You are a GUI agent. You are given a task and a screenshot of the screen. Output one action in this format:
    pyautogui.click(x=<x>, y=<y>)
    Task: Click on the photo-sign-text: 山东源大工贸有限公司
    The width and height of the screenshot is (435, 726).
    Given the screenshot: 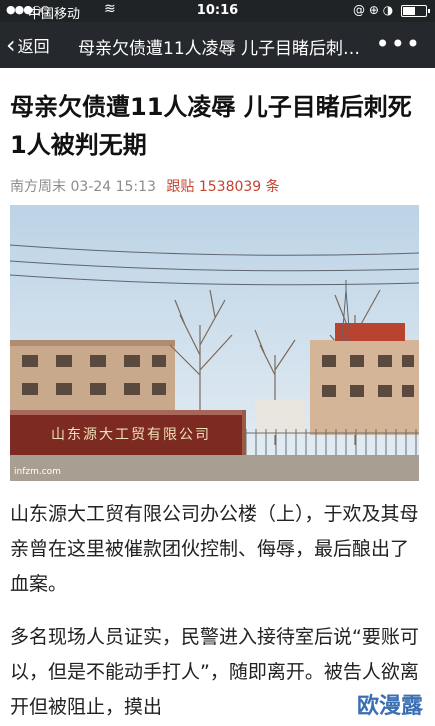 What is the action you would take?
    pyautogui.click(x=131, y=435)
    